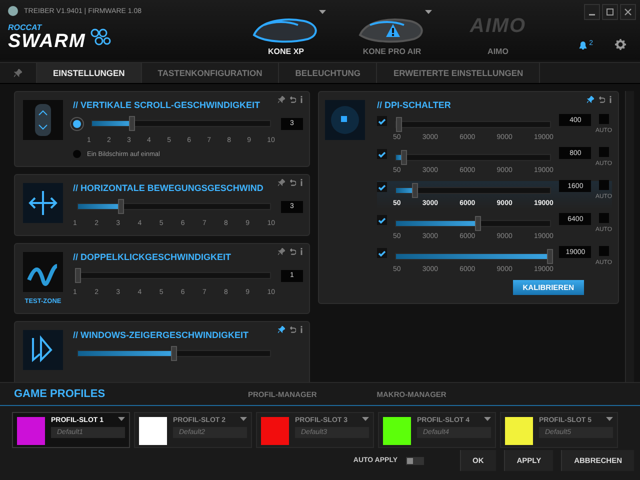  What do you see at coordinates (415, 460) in the screenshot?
I see `auto-apply-toggle` at bounding box center [415, 460].